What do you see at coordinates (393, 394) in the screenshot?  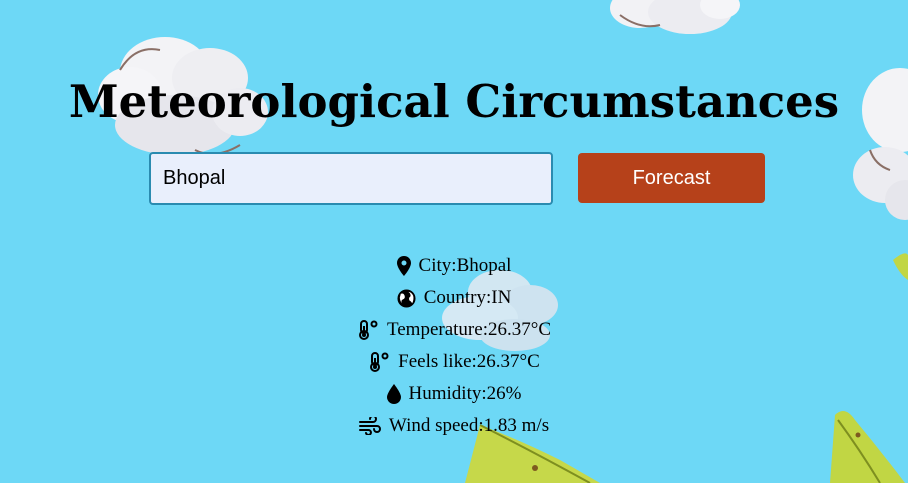 I see `water-drop-icon` at bounding box center [393, 394].